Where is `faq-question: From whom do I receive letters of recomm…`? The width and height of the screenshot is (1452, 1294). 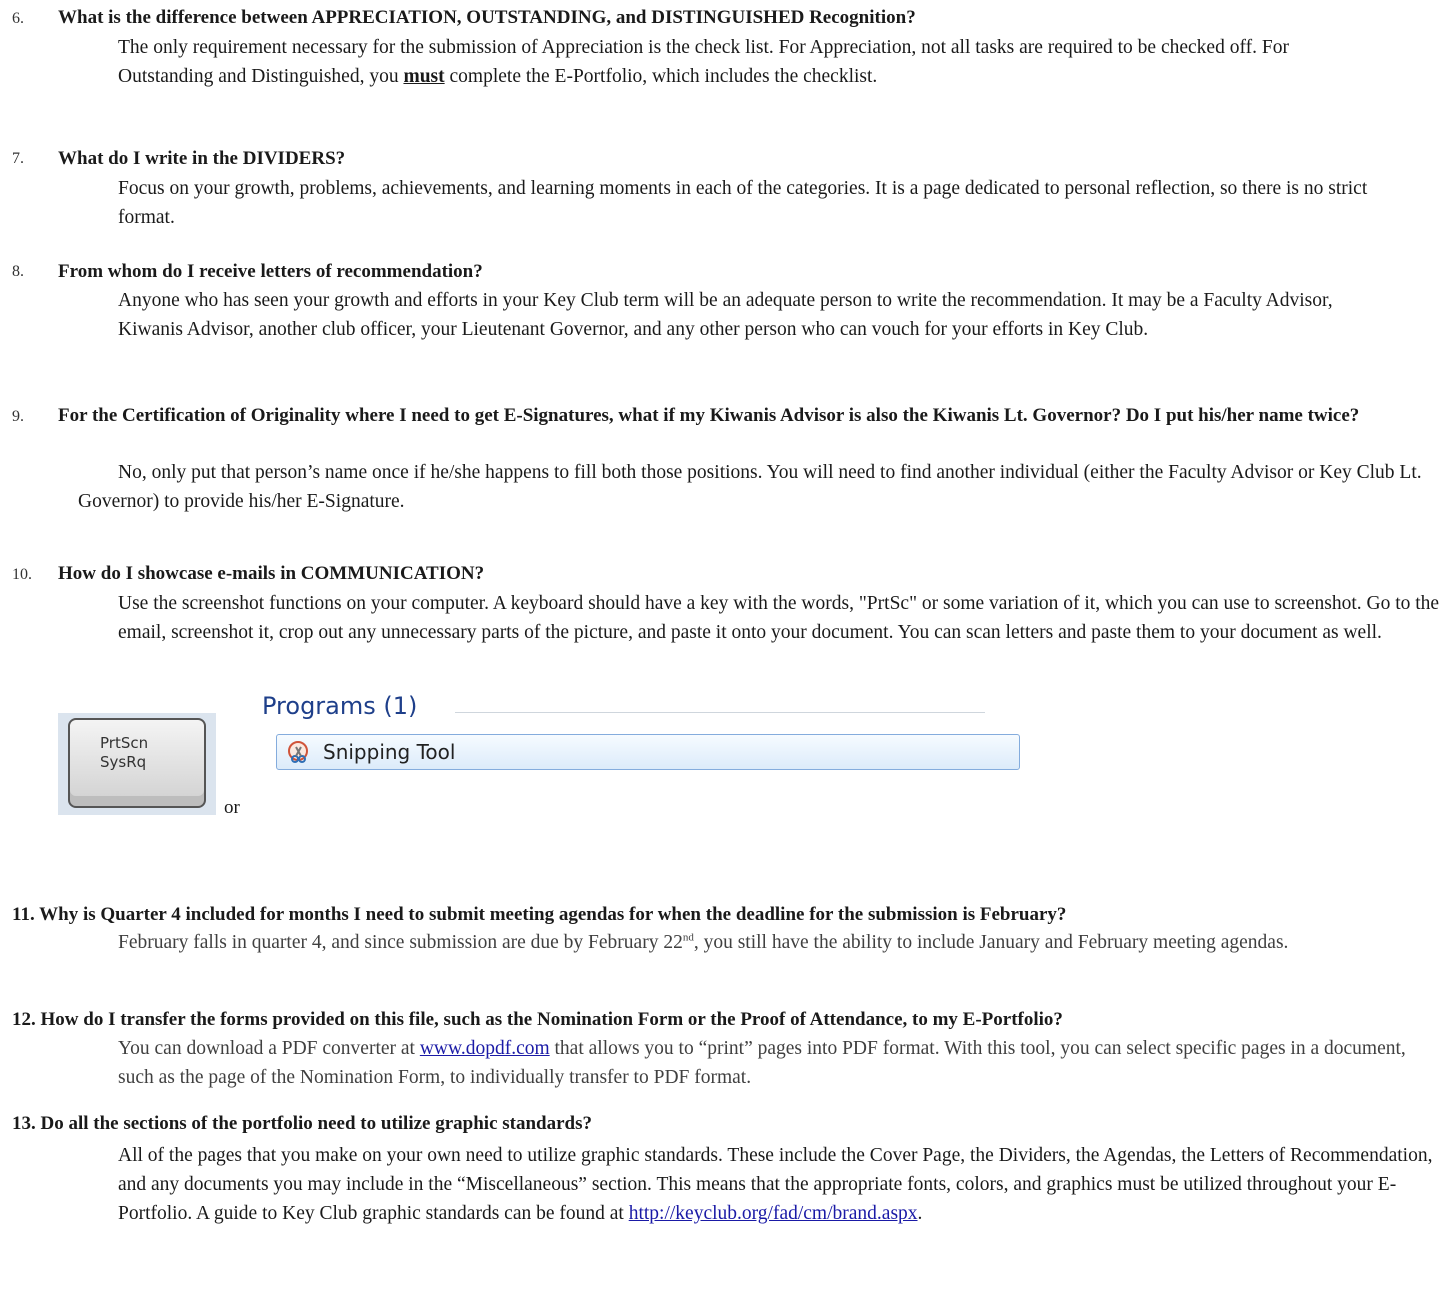 faq-question: From whom do I receive letters of recomm… is located at coordinates (270, 271).